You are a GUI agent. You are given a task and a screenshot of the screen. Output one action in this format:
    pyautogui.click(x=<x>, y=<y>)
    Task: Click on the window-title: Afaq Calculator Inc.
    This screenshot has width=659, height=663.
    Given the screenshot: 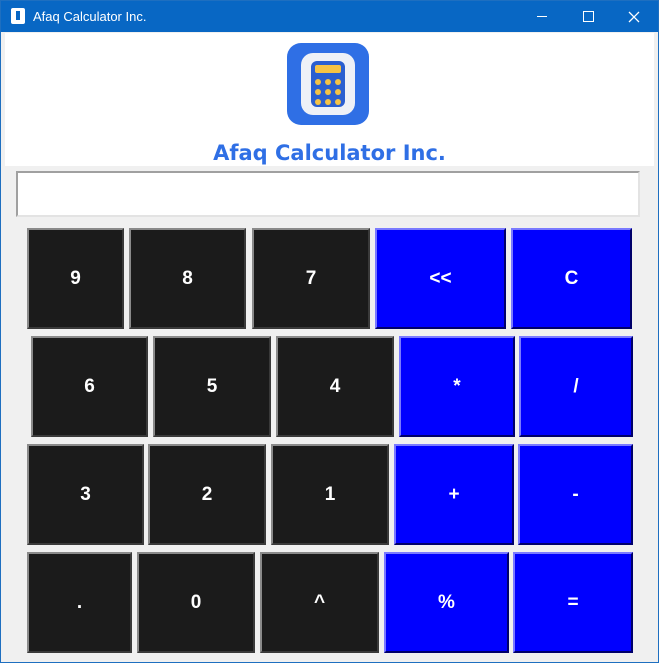 What is the action you would take?
    pyautogui.click(x=90, y=16)
    